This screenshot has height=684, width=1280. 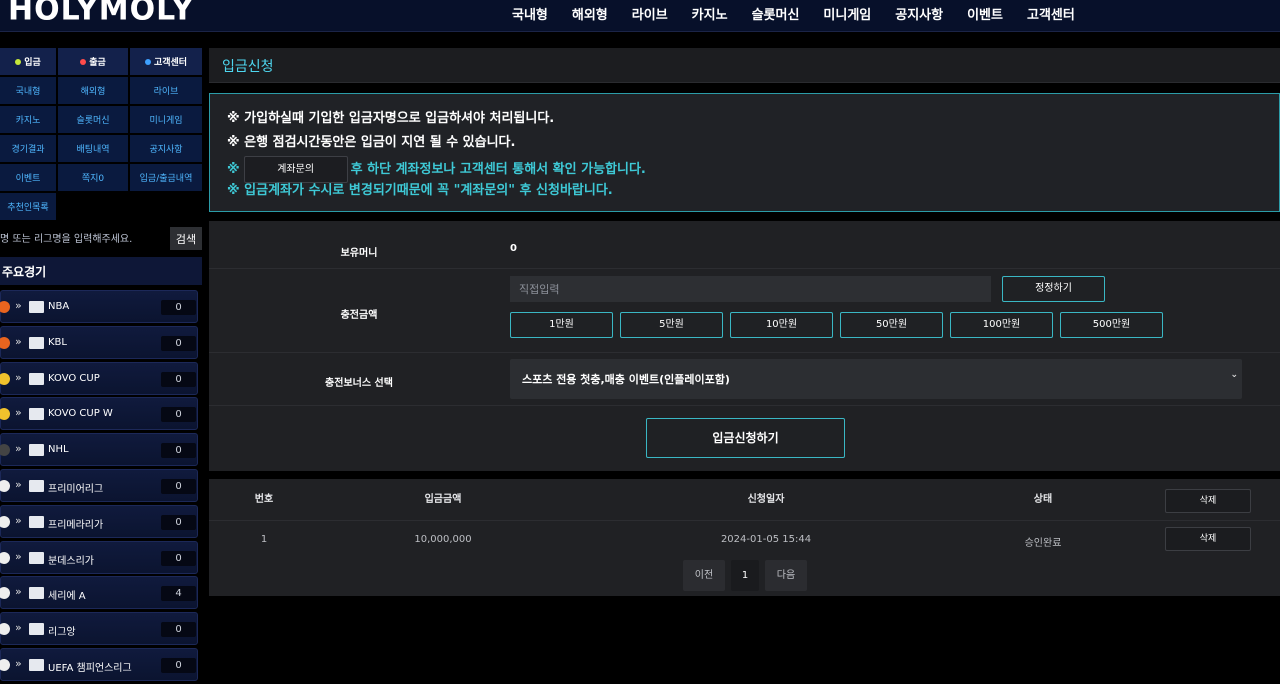 I want to click on amount-label: 충전금액, so click(x=359, y=315).